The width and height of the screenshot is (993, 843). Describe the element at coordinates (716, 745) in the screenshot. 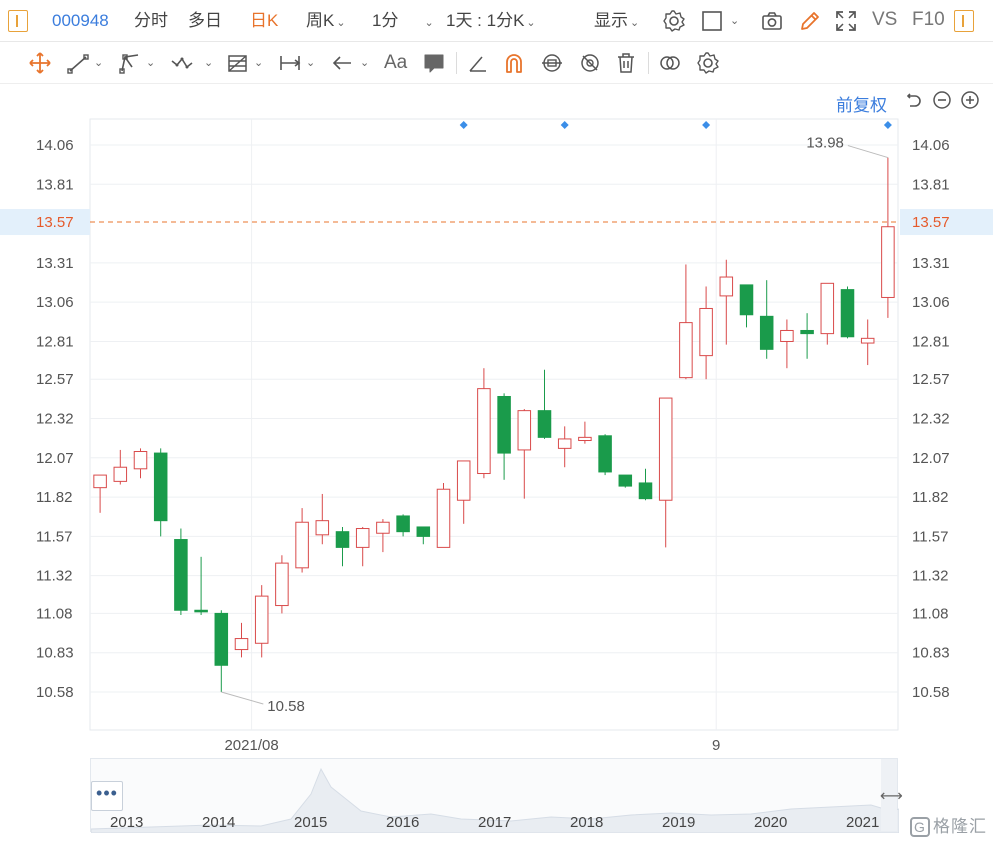

I see `x-tick-label: 9` at that location.